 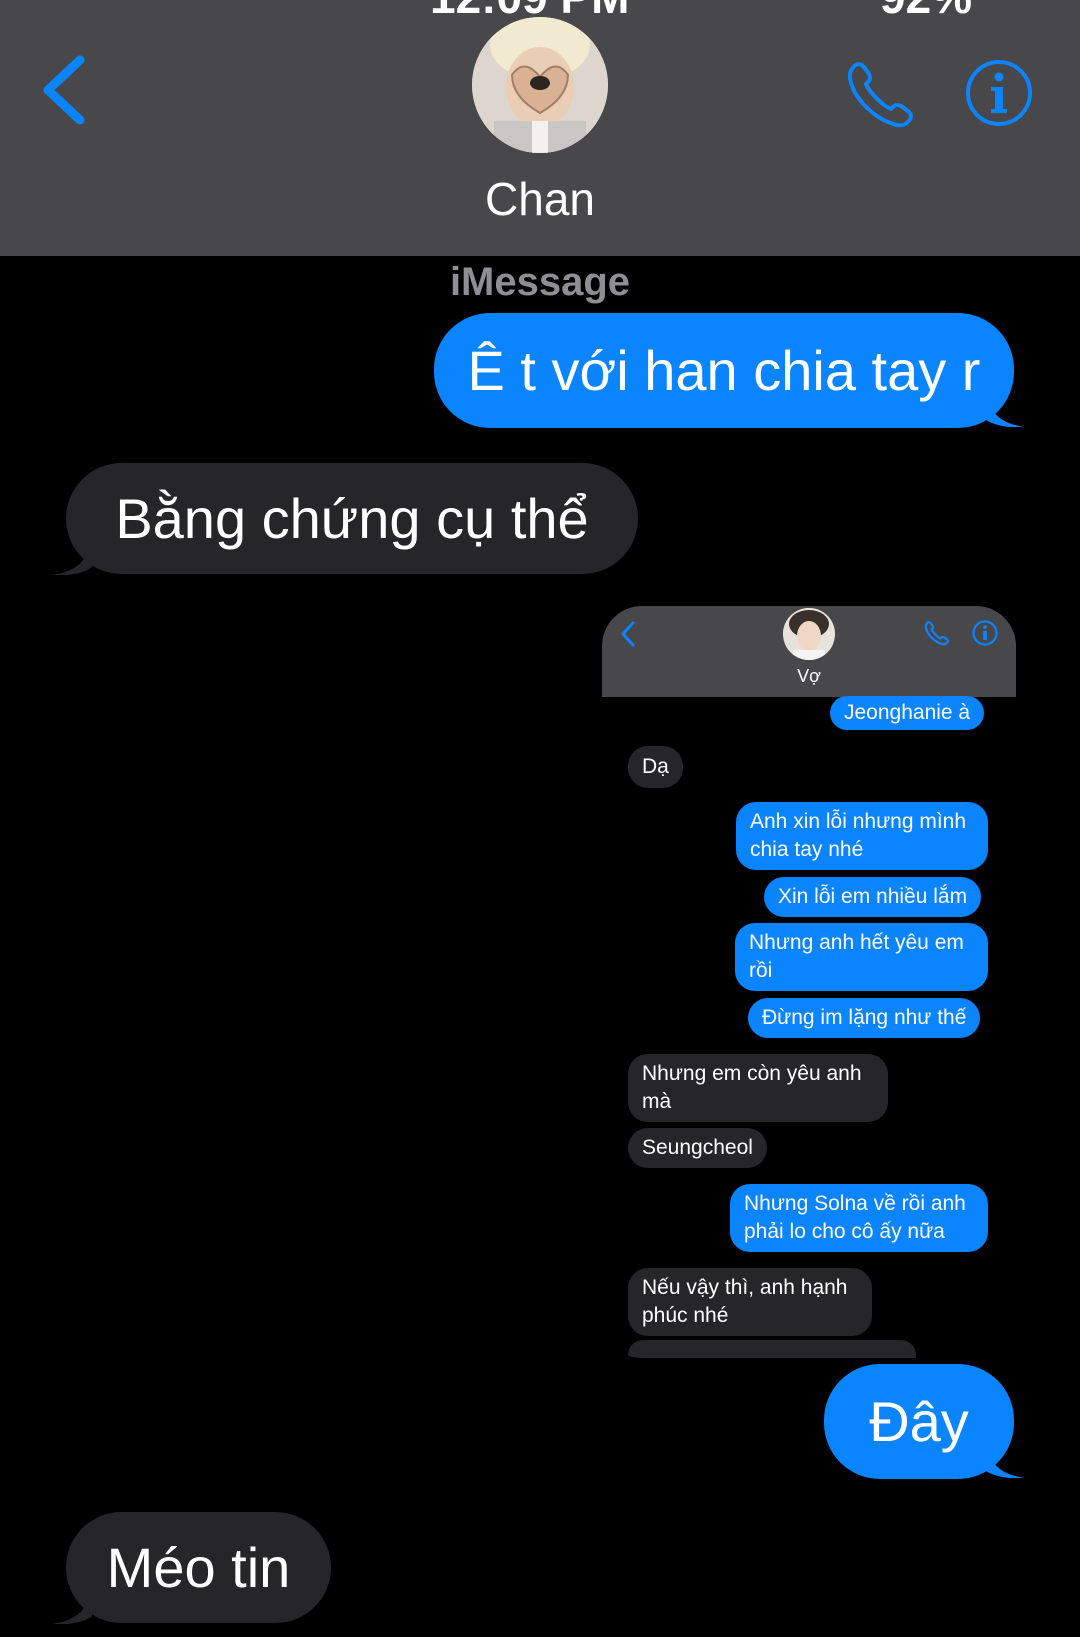 I want to click on contact-avatar, so click(x=540, y=85).